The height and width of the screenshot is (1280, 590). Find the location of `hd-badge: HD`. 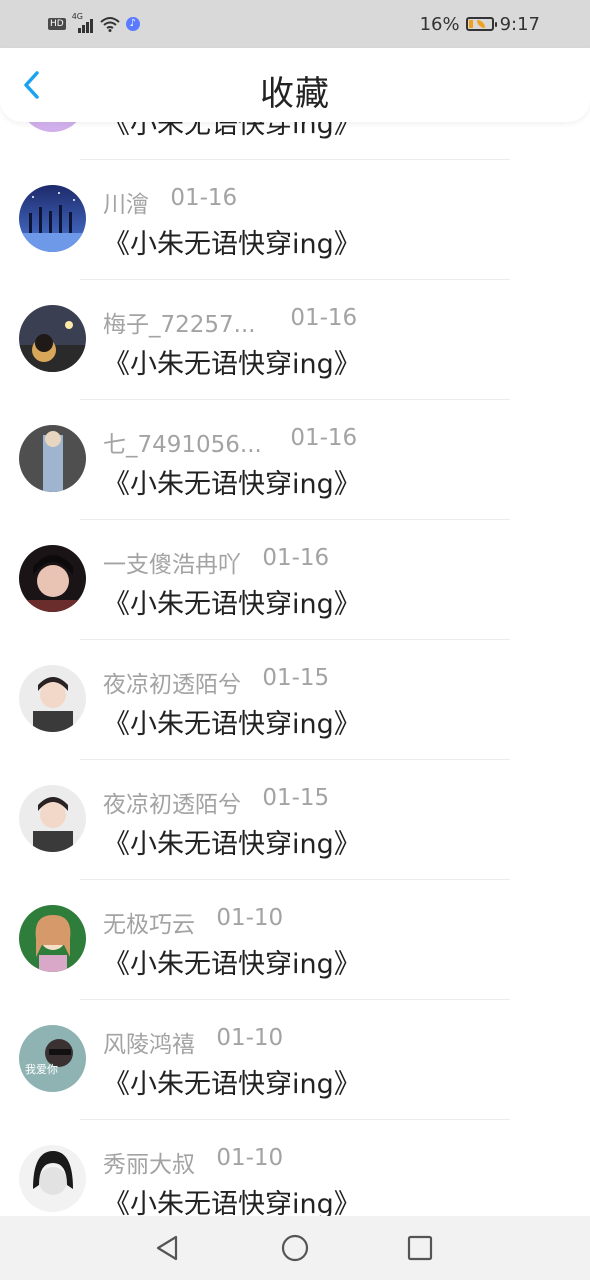

hd-badge: HD is located at coordinates (57, 24).